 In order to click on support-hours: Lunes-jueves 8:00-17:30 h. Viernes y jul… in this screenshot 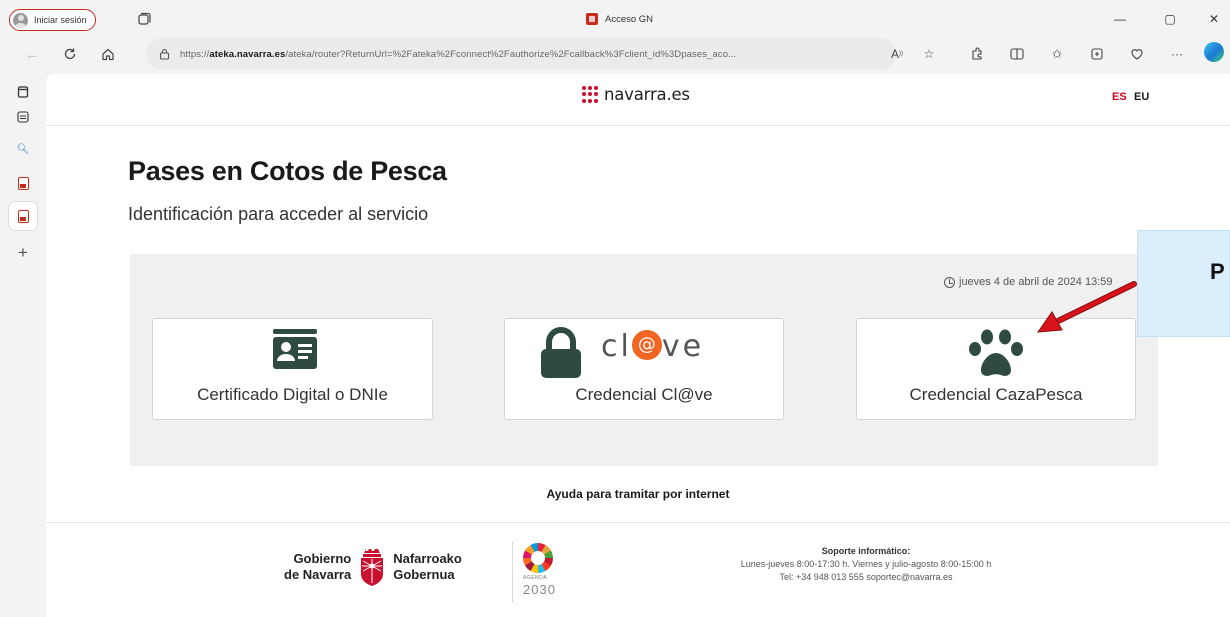, I will do `click(866, 564)`.